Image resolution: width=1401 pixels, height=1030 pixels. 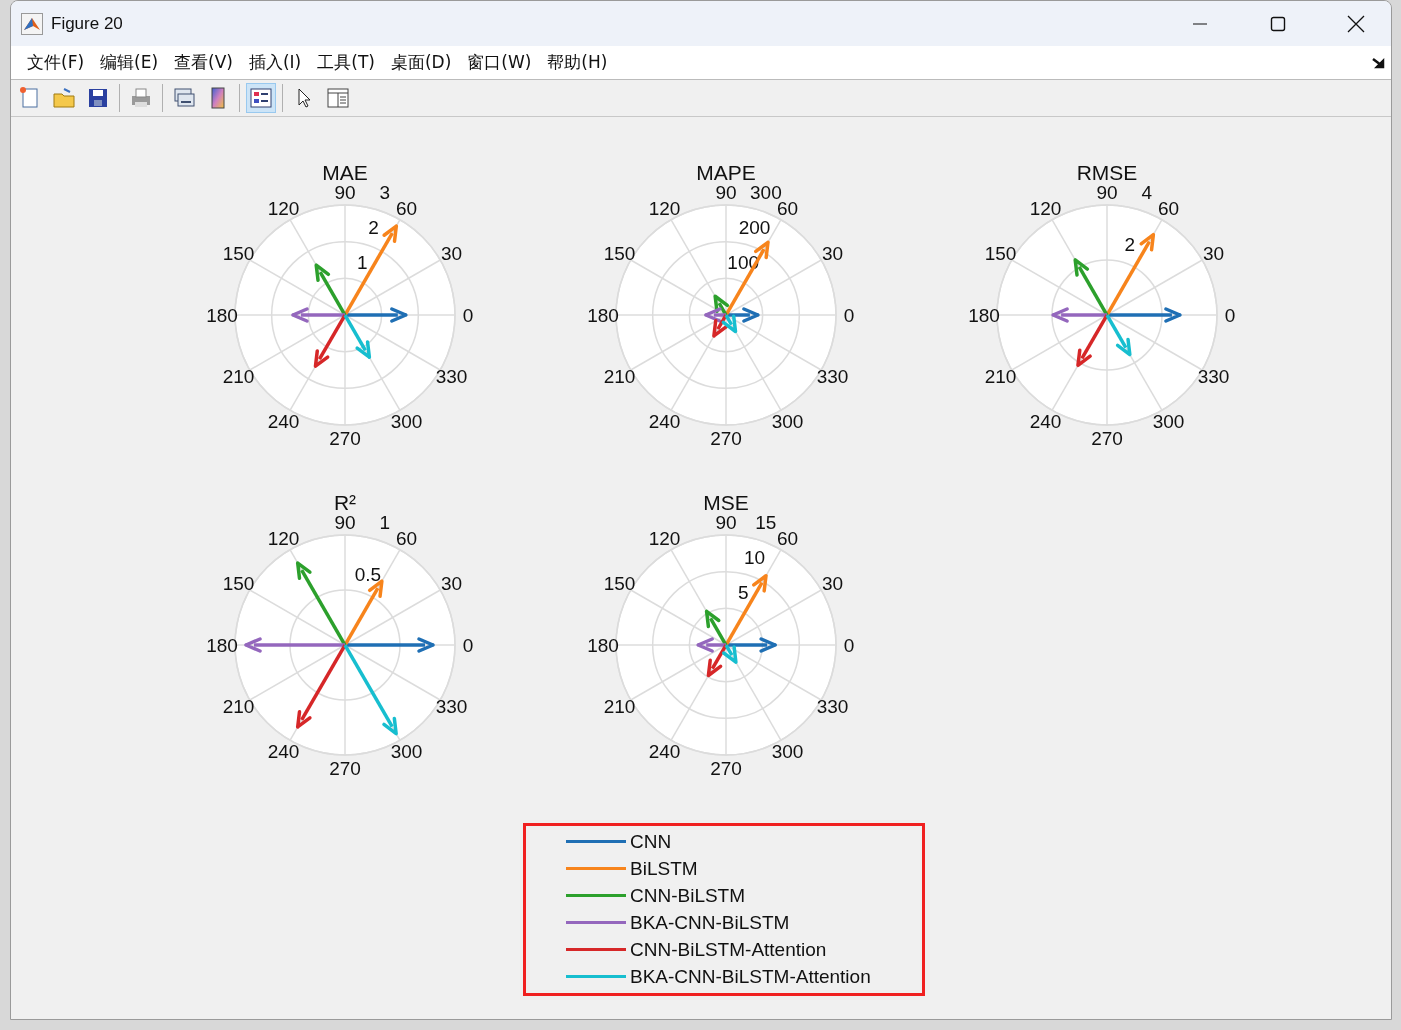 I want to click on menu-item: 工具(T), so click(x=346, y=62).